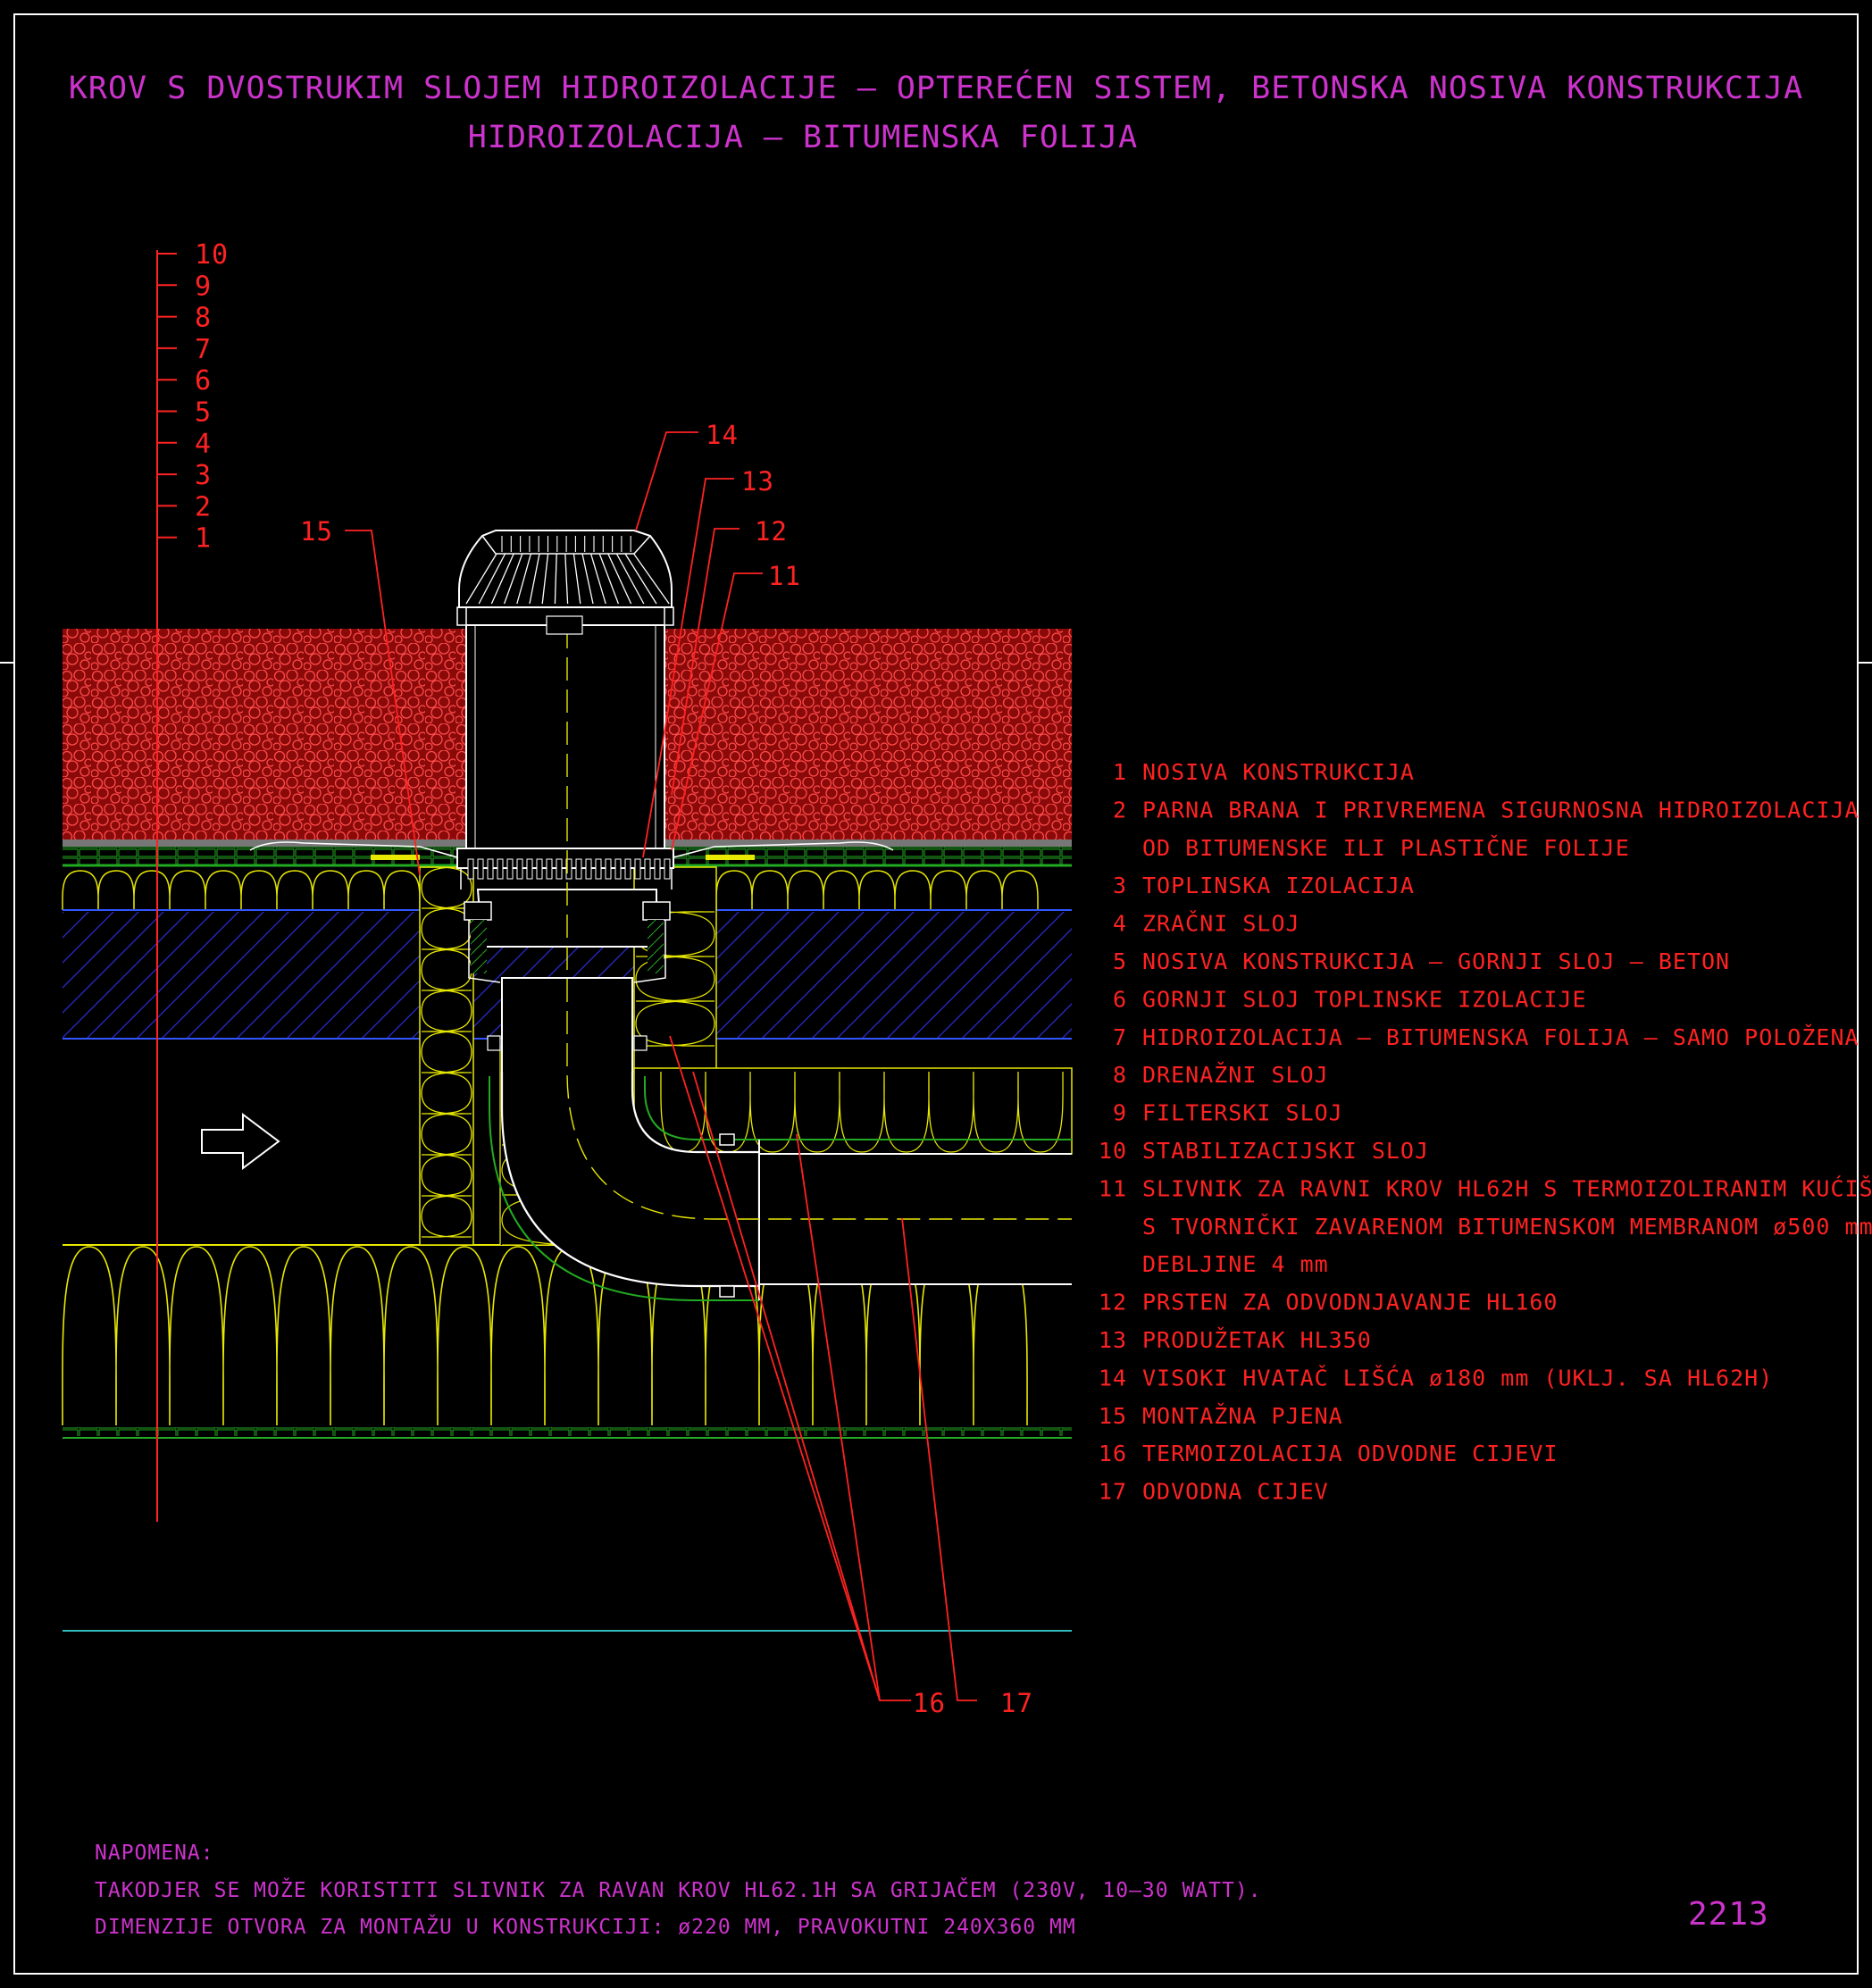 The image size is (1872, 1988). What do you see at coordinates (1120, 1075) in the screenshot?
I see `legend-number: 8` at bounding box center [1120, 1075].